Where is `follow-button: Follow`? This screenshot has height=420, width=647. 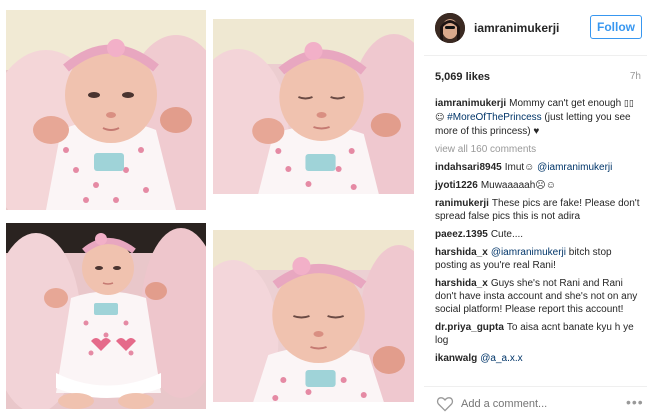
follow-button: Follow is located at coordinates (616, 27).